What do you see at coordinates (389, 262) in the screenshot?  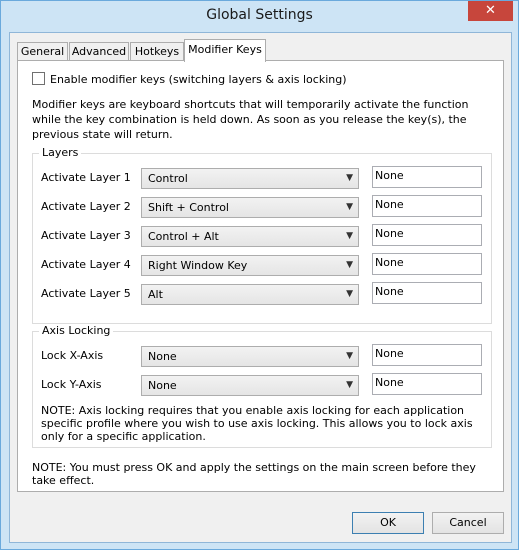 I see `layer-4-key-value: None` at bounding box center [389, 262].